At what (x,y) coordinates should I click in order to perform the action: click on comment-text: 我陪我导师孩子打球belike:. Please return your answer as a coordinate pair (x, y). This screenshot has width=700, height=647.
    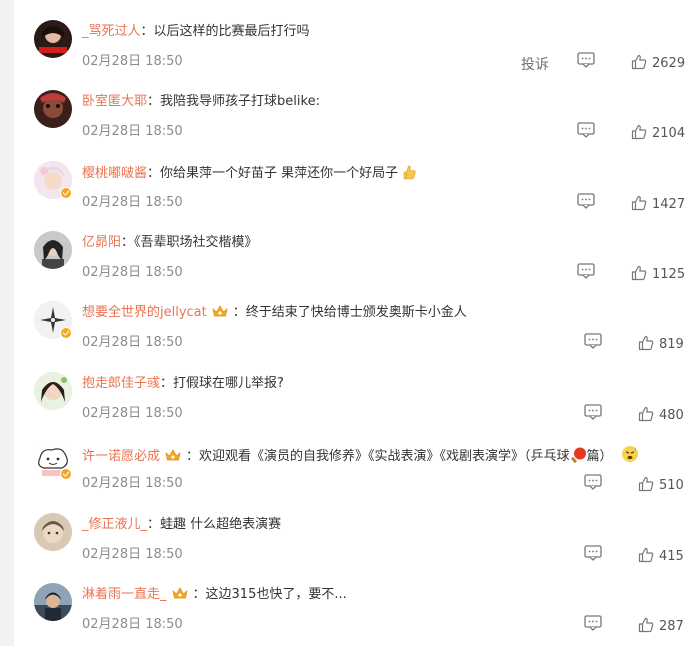
    Looking at the image, I should click on (240, 101).